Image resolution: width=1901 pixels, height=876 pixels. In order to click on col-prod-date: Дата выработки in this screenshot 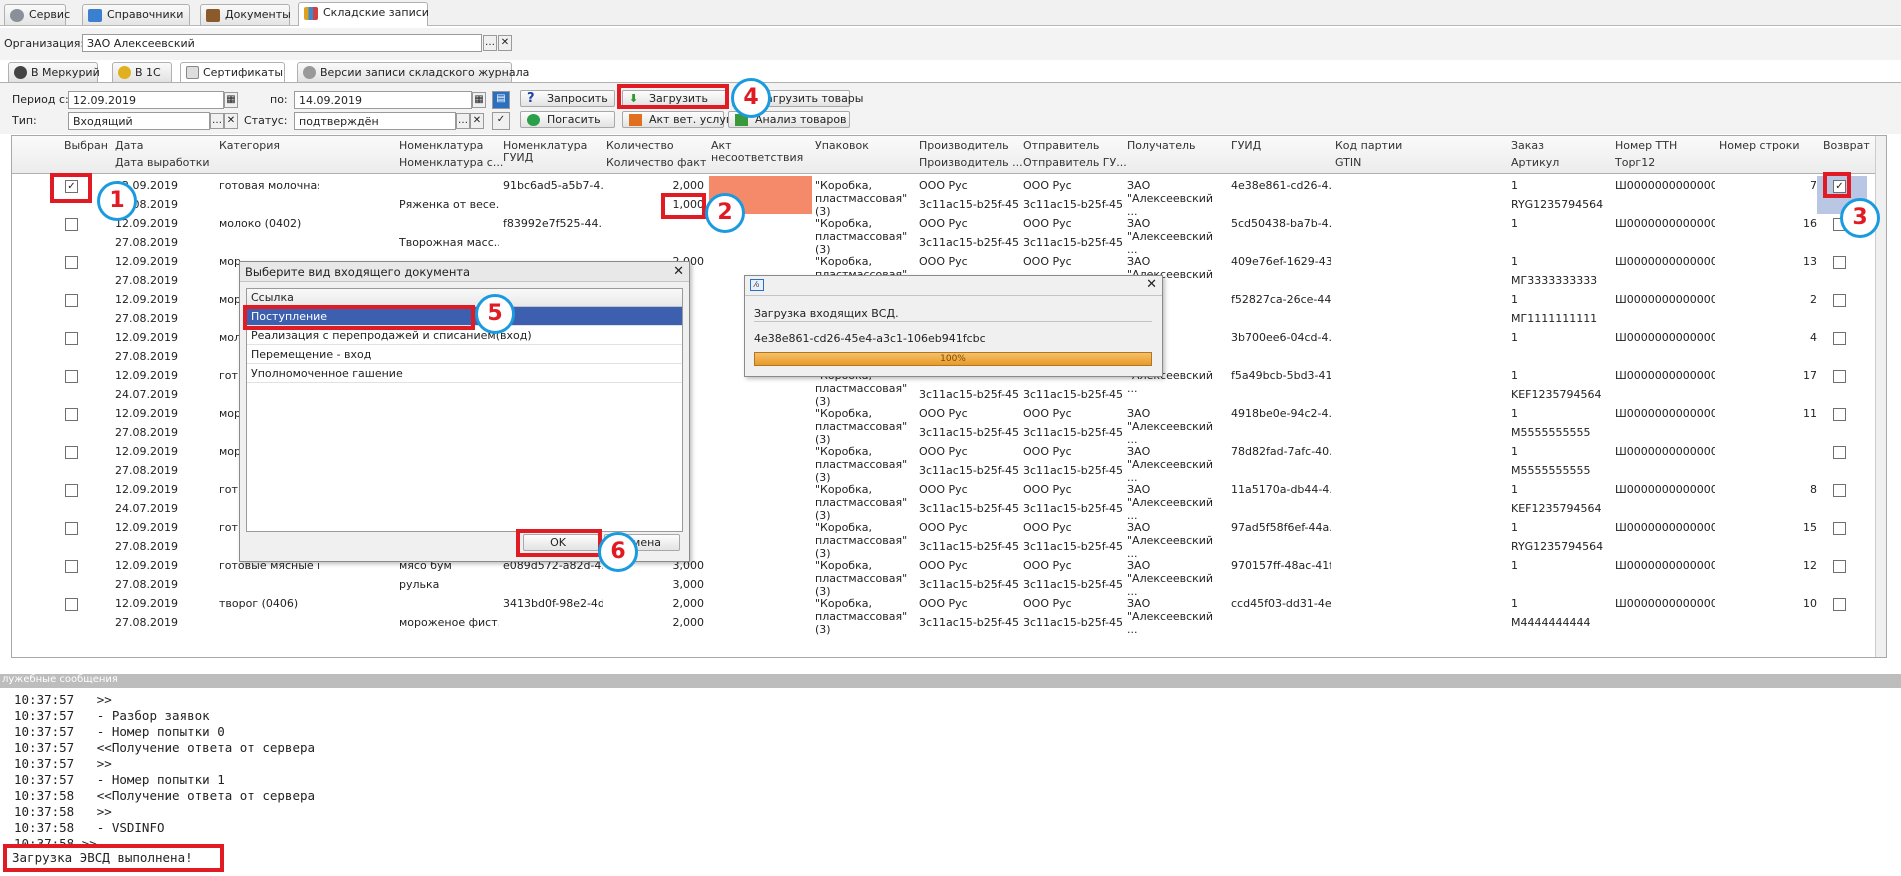, I will do `click(162, 162)`.